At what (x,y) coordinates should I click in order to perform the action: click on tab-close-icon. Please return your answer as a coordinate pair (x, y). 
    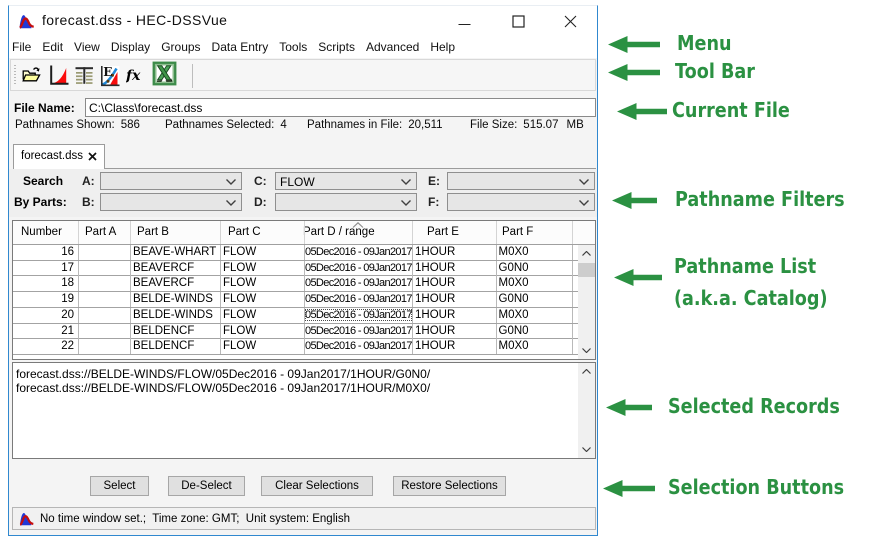
    Looking at the image, I should click on (92, 156).